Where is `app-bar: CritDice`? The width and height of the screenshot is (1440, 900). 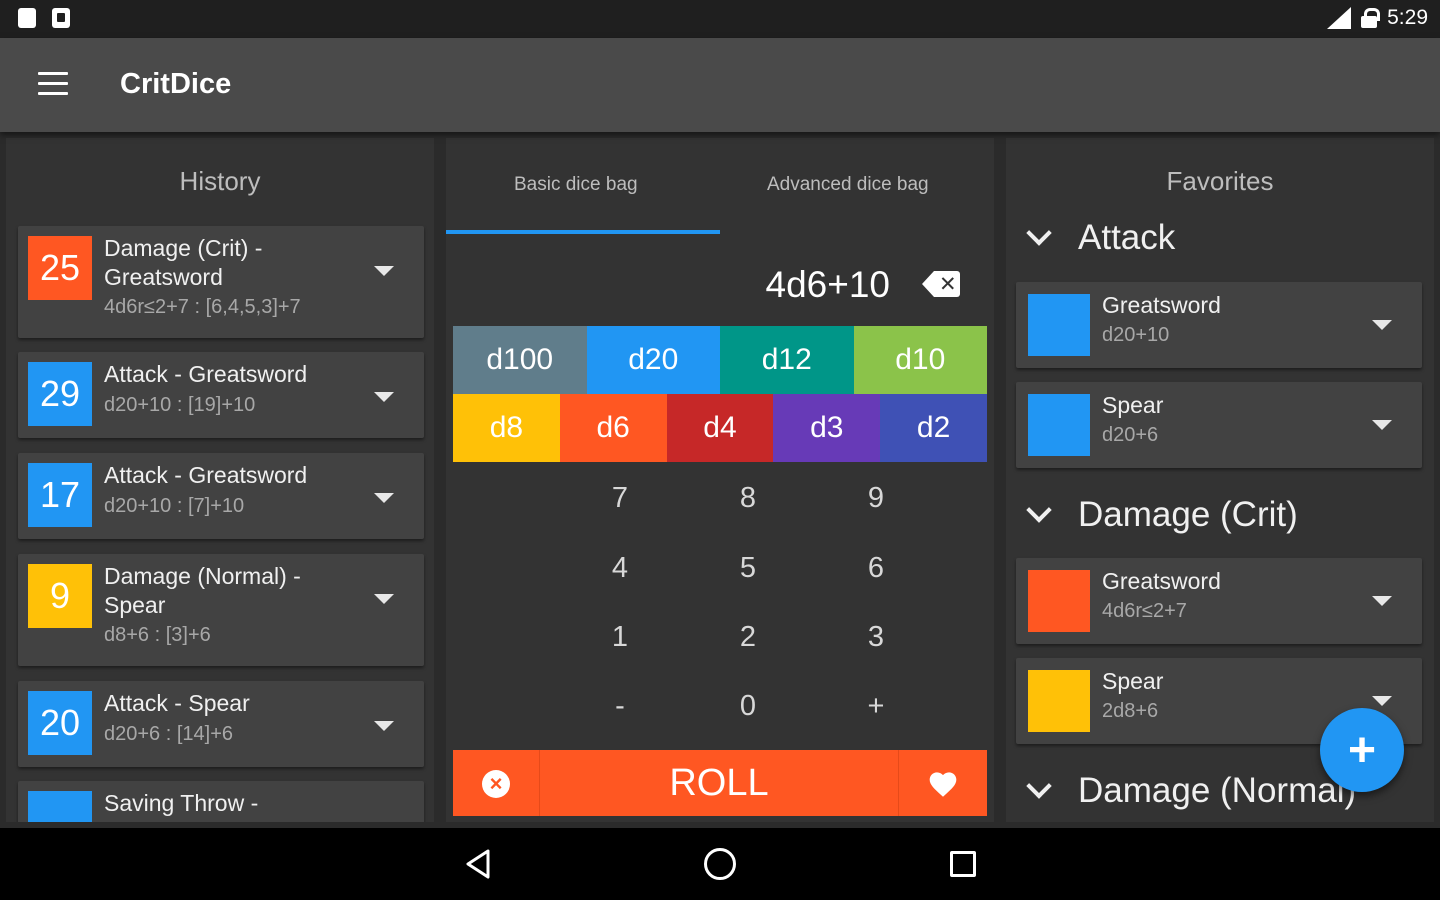
app-bar: CritDice is located at coordinates (720, 85).